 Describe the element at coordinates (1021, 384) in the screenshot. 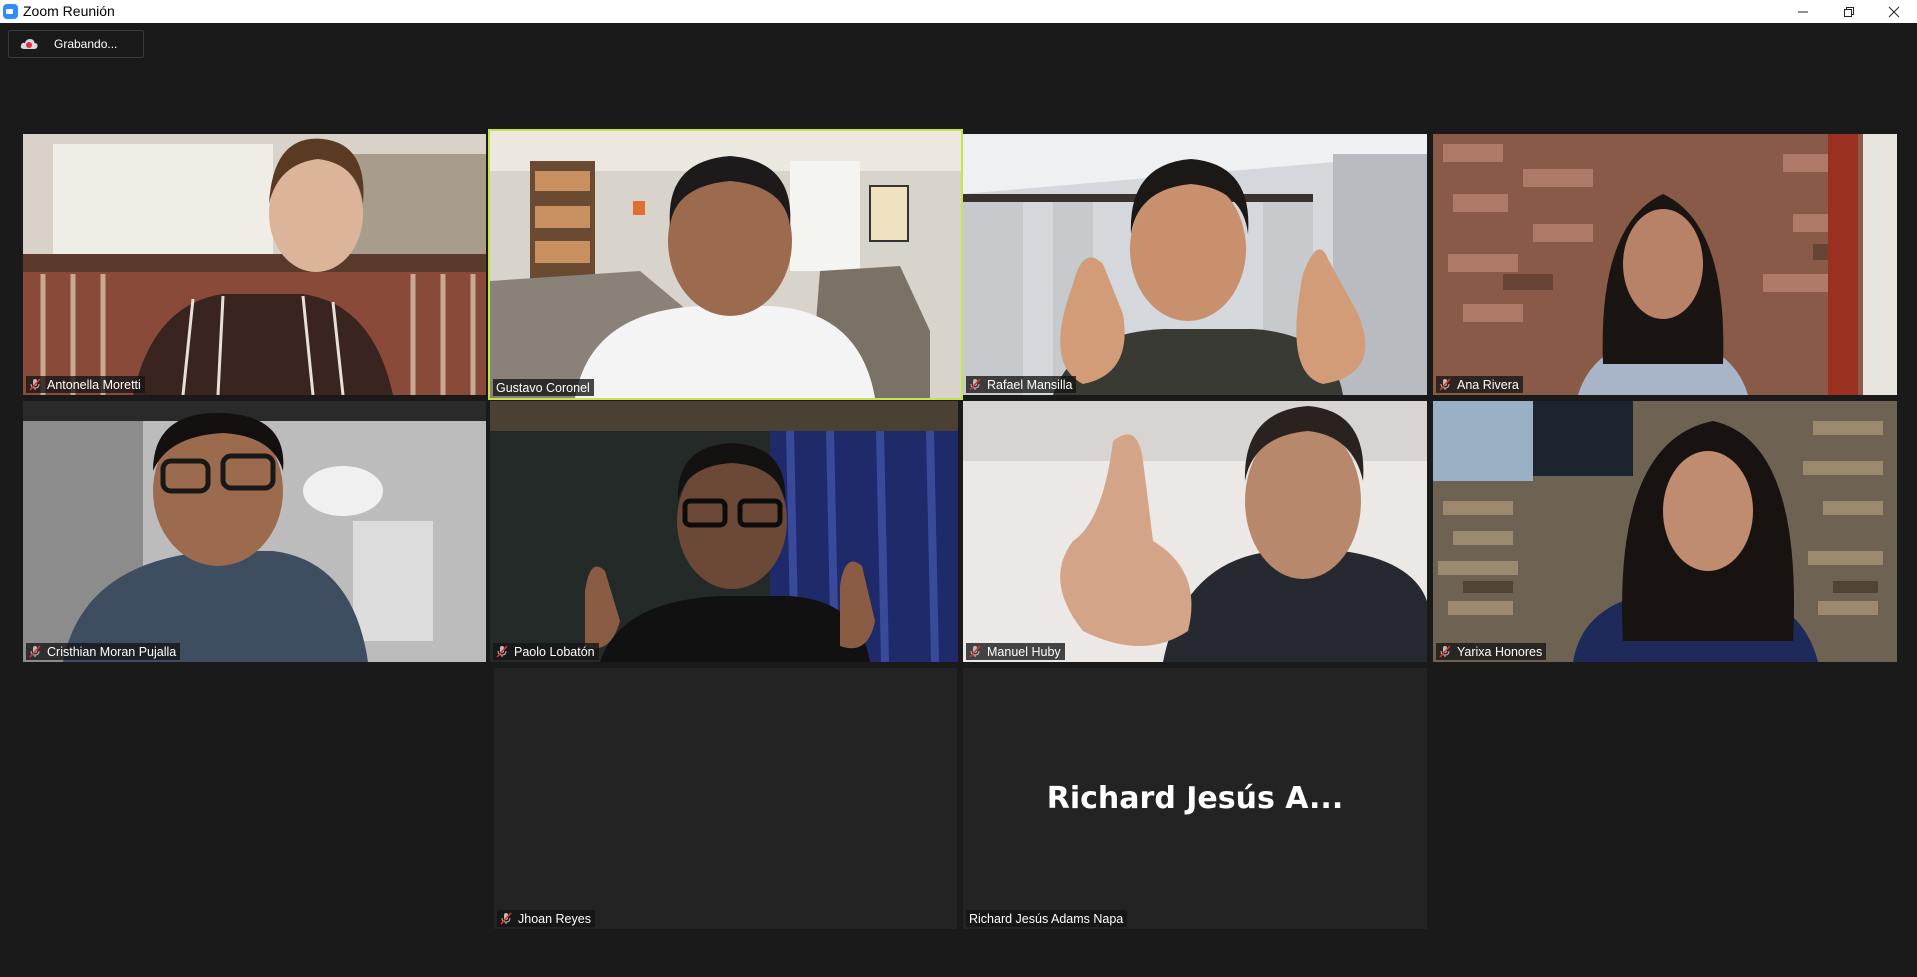

I see `participant-name-label: Rafael Mansilla` at that location.